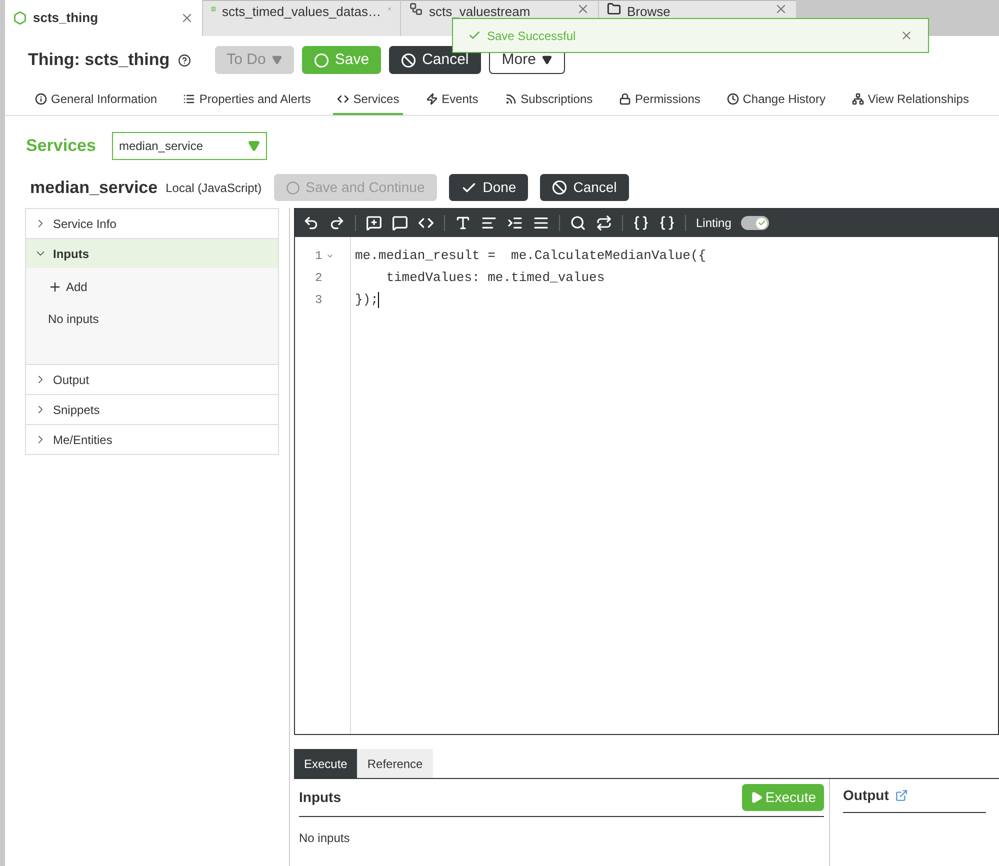  I want to click on inputs-title: Inputs, so click(320, 797).